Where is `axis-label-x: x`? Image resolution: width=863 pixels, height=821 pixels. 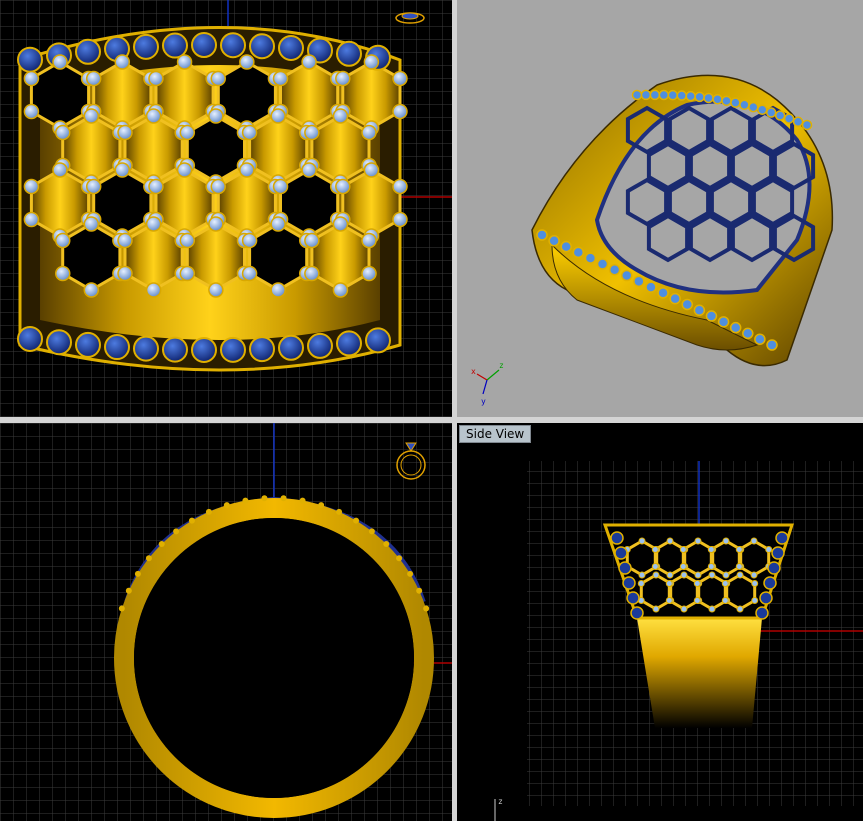
axis-label-x: x is located at coordinates (473, 371).